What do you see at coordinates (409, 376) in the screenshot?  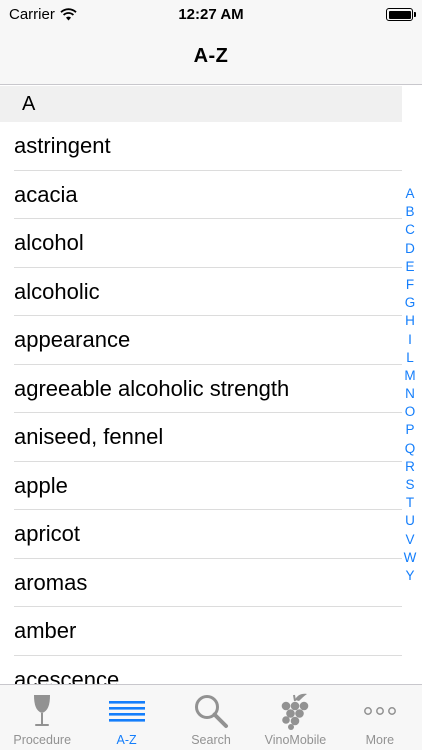 I see `index-letter-m: M` at bounding box center [409, 376].